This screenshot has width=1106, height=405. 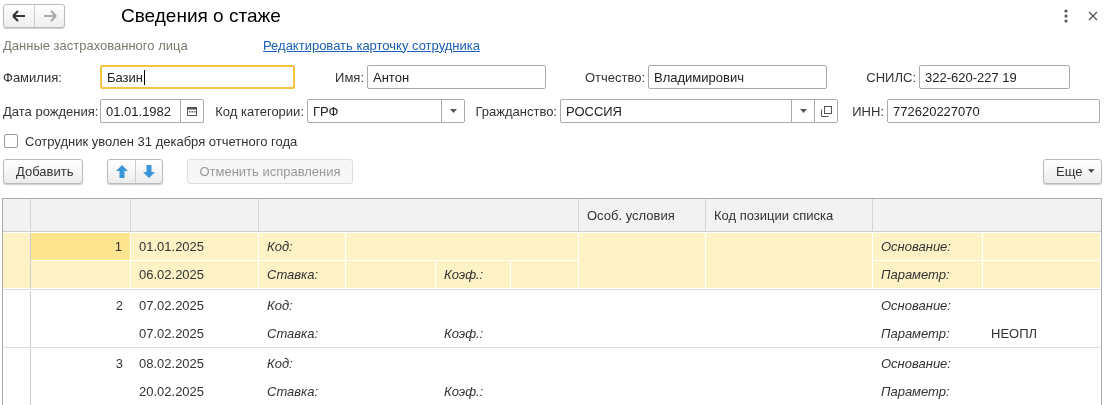 I want to click on input-field: Антон, so click(x=456, y=77).